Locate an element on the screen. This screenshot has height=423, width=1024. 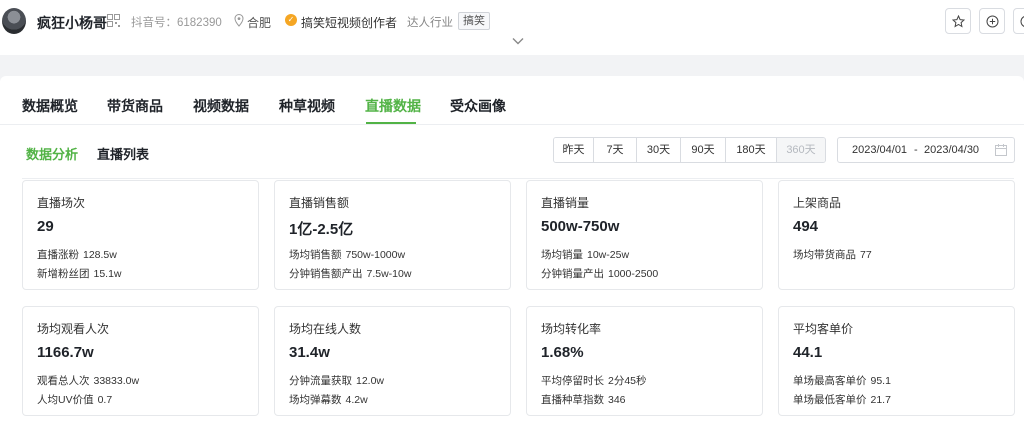
range-360d: 360天 is located at coordinates (801, 150).